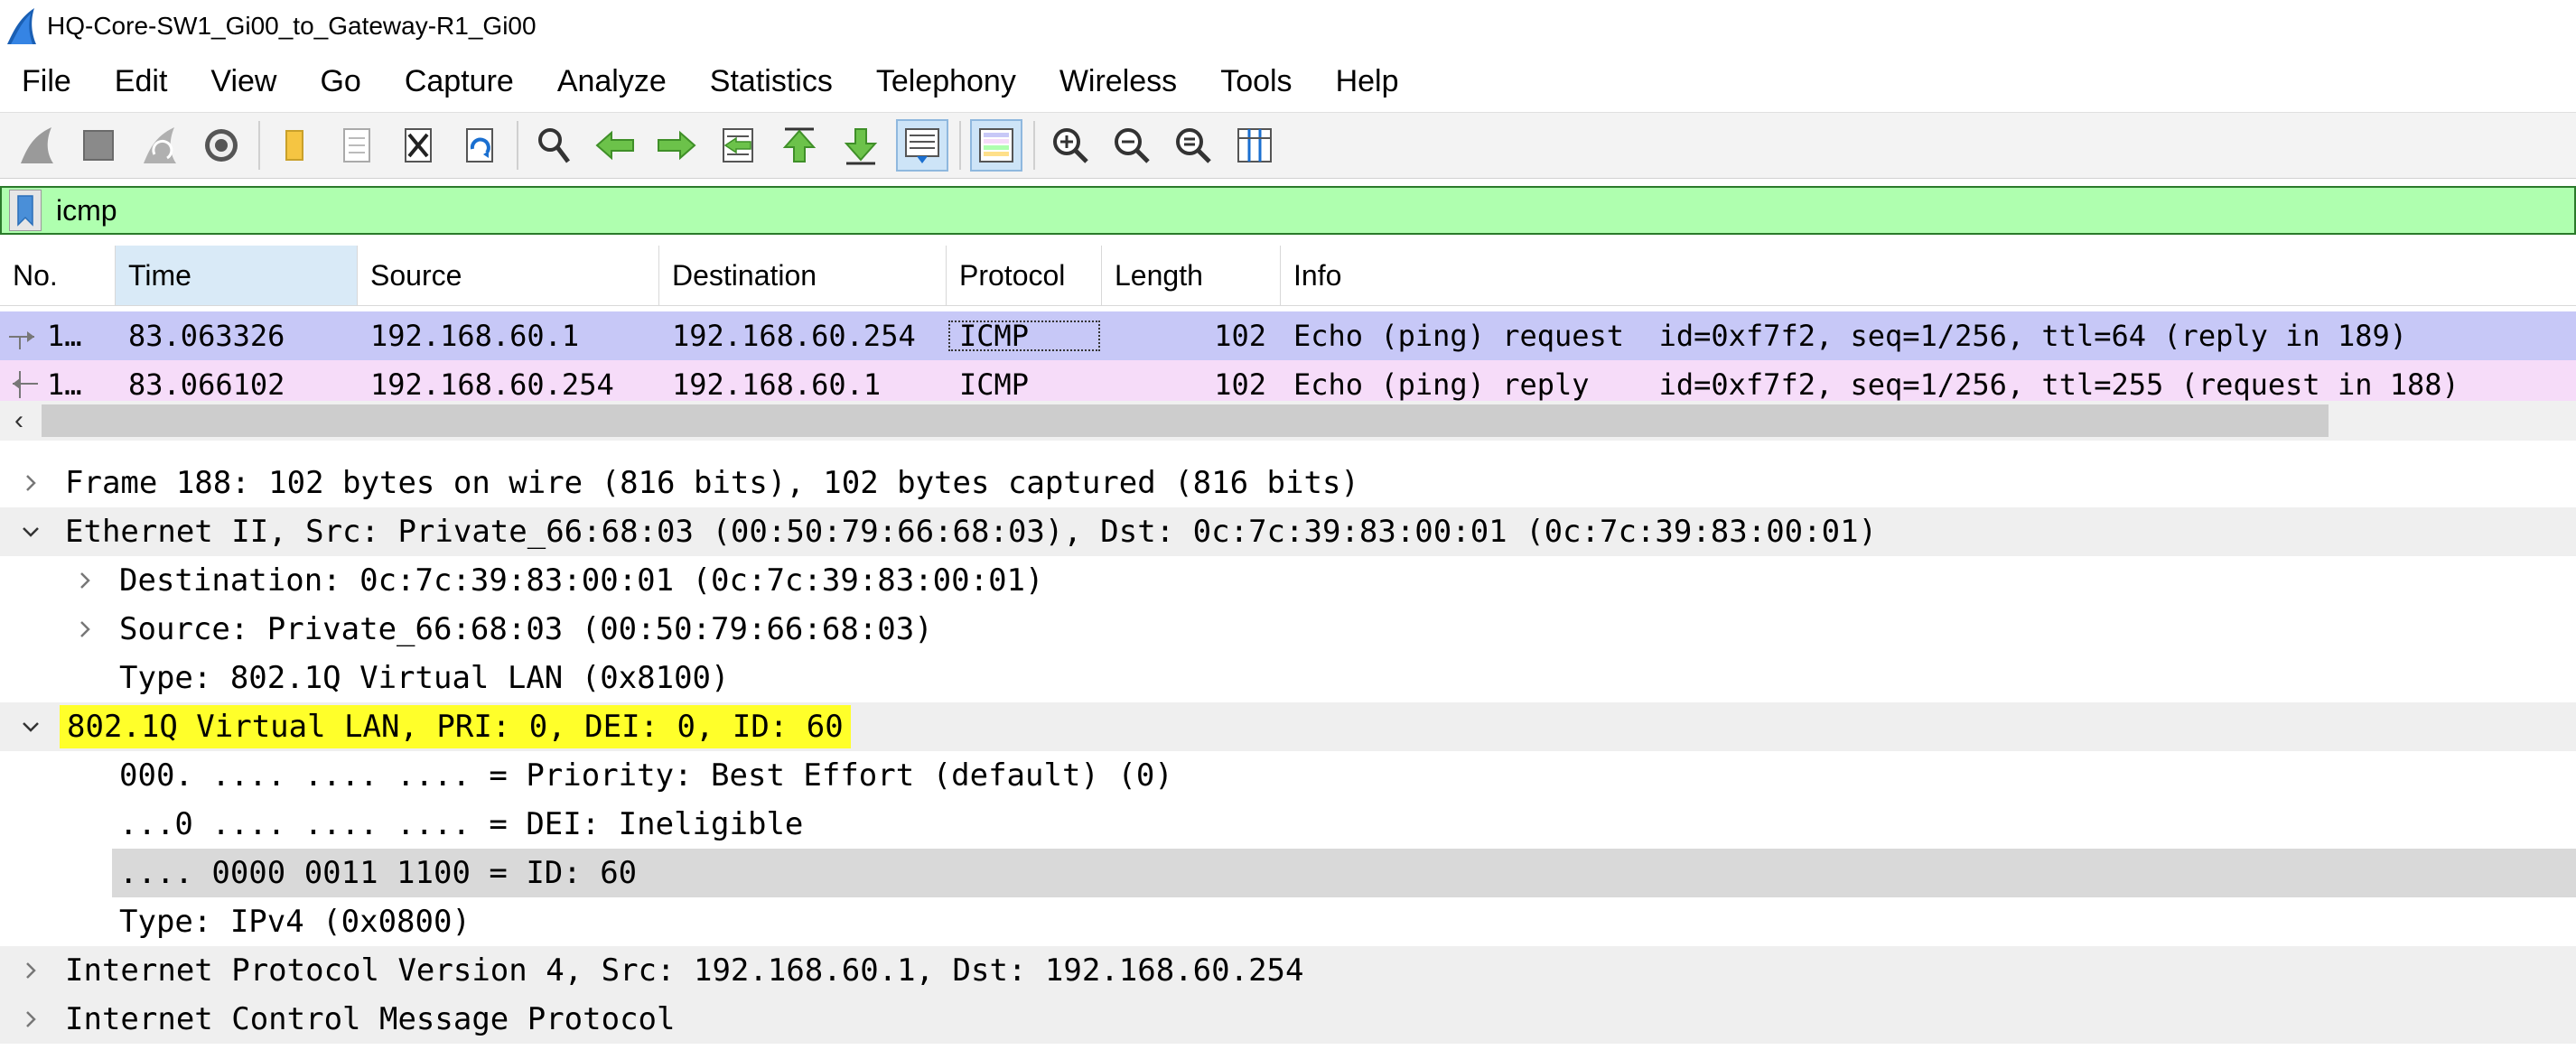  What do you see at coordinates (357, 145) in the screenshot?
I see `save-file-icon` at bounding box center [357, 145].